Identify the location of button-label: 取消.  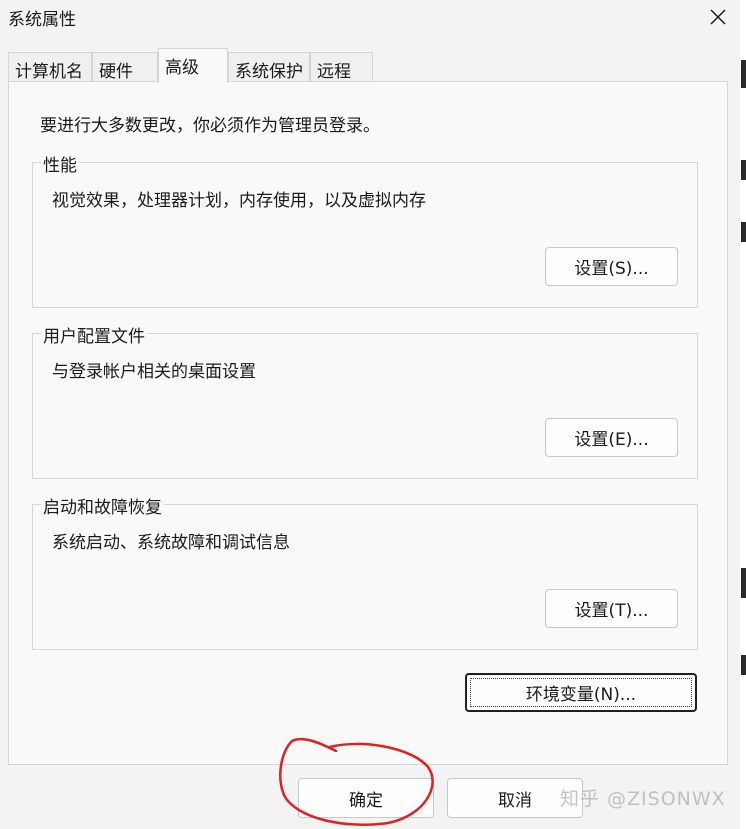
(515, 800).